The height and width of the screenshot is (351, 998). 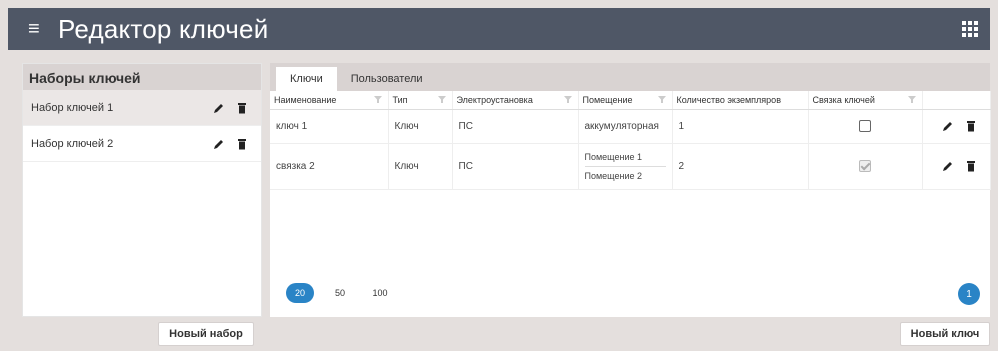 I want to click on column-header: Связка ключей, so click(x=865, y=100).